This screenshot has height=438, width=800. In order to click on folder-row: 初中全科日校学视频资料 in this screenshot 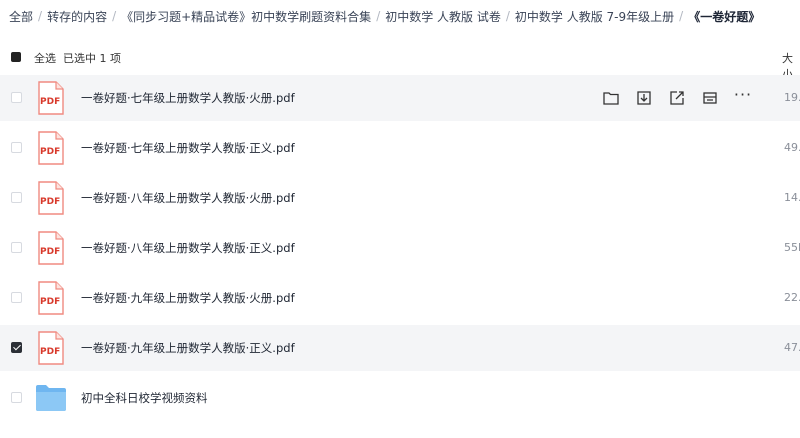, I will do `click(400, 398)`.